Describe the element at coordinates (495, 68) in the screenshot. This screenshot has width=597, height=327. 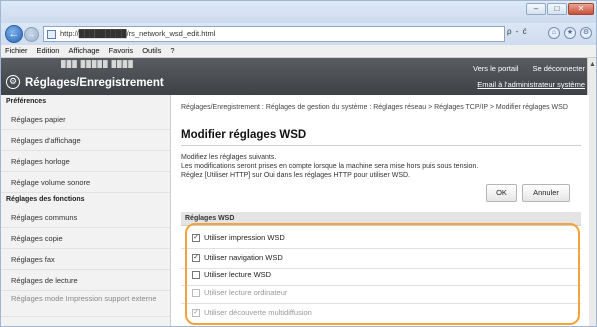
I see `portal-link: Vers le portail` at that location.